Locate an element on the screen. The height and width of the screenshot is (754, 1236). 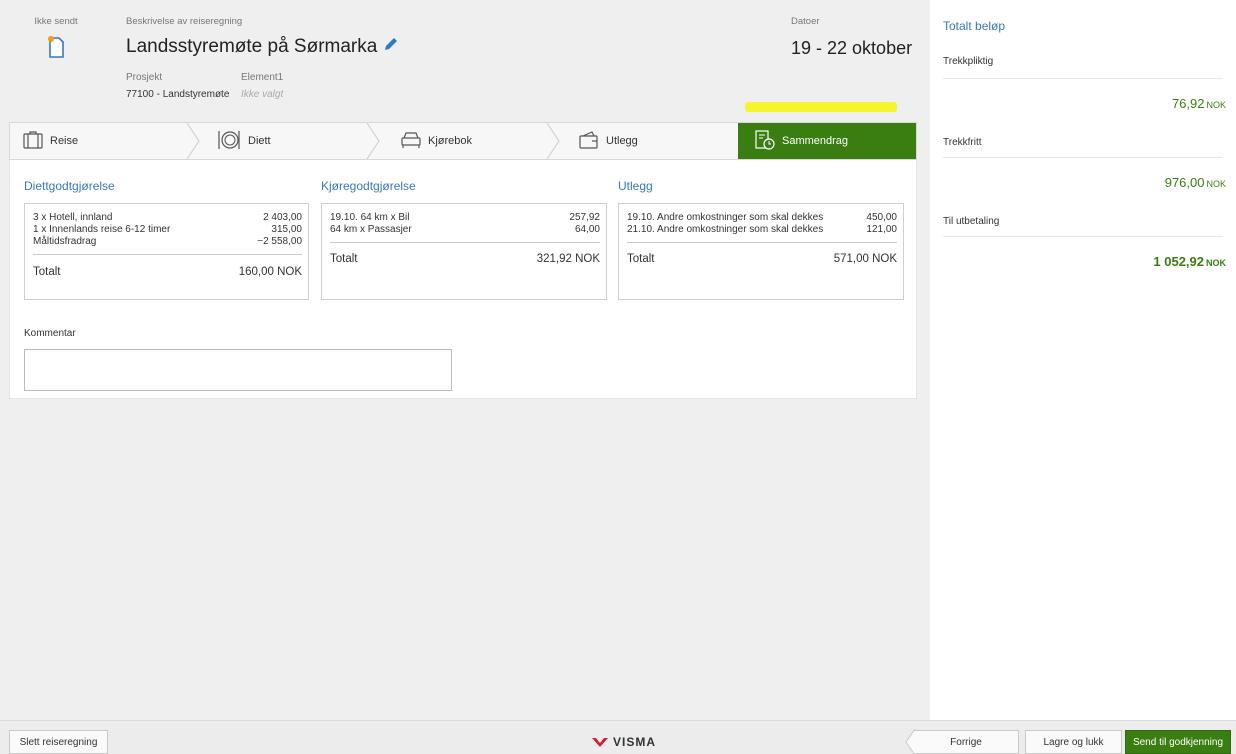
kjoring-section-title: Kjøregodtgjørelse is located at coordinates (368, 186).